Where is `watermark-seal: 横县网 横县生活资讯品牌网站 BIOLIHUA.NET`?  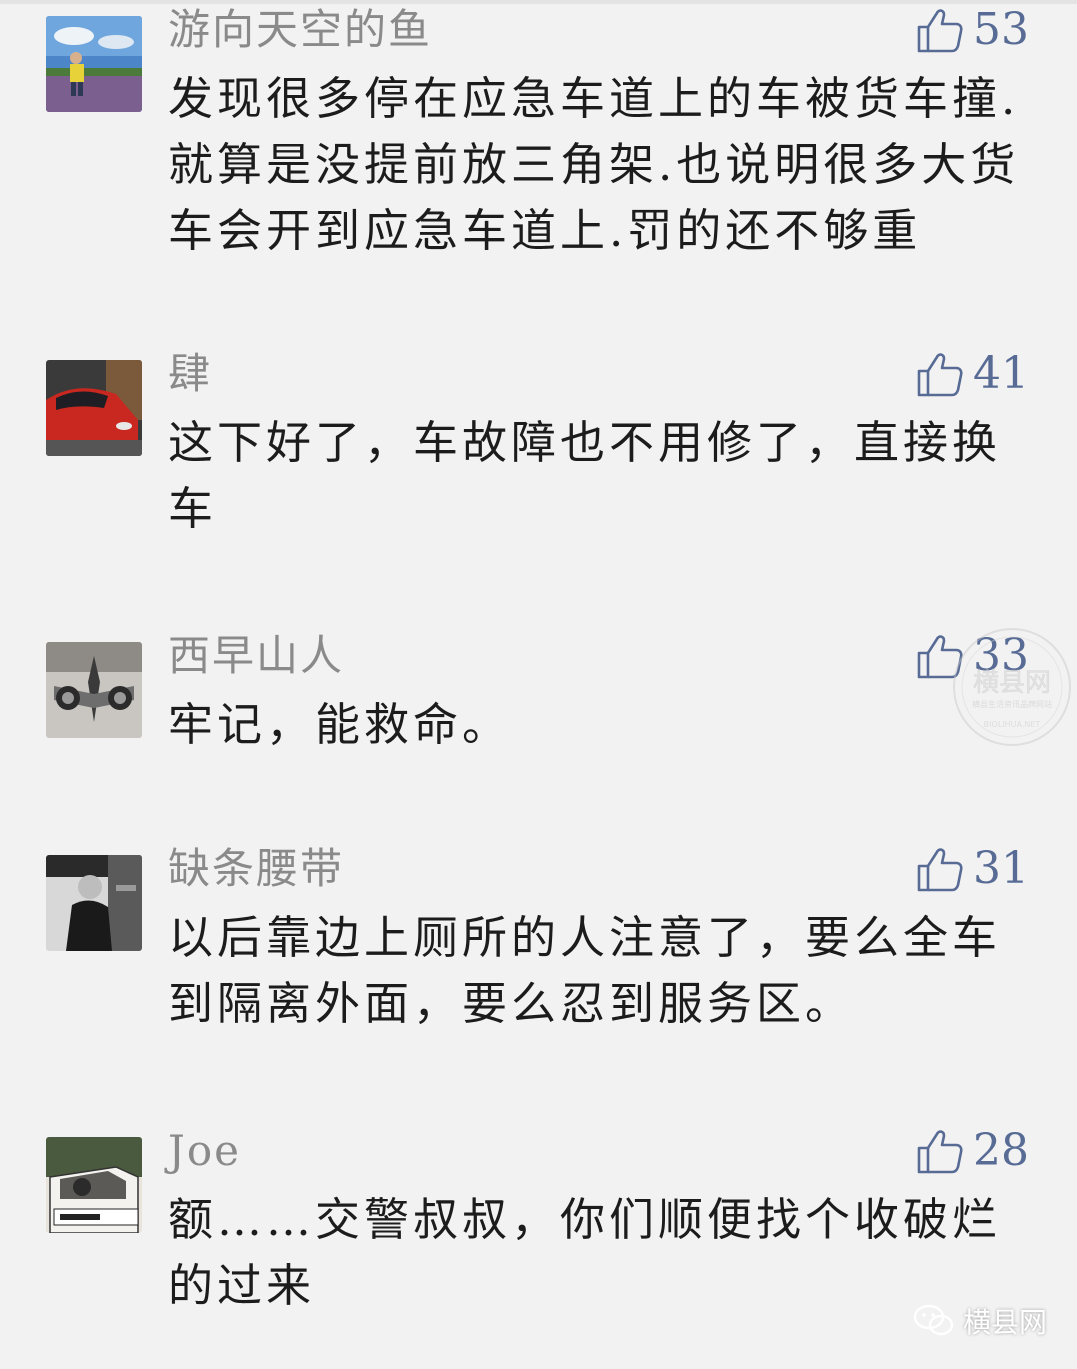 watermark-seal: 横县网 横县生活资讯品牌网站 BIOLIHUA.NET is located at coordinates (1012, 687).